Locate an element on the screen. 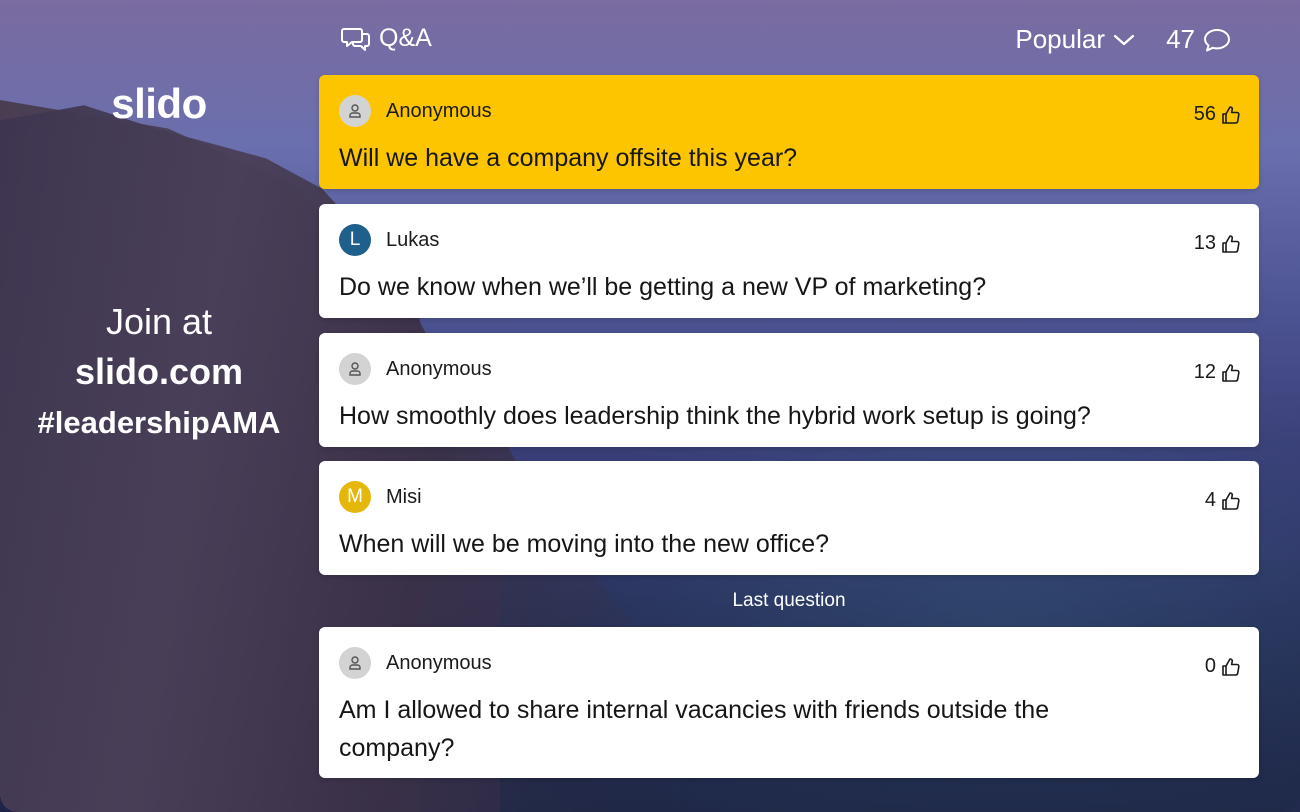 The height and width of the screenshot is (812, 1300). question-count-value: 47 is located at coordinates (1180, 39).